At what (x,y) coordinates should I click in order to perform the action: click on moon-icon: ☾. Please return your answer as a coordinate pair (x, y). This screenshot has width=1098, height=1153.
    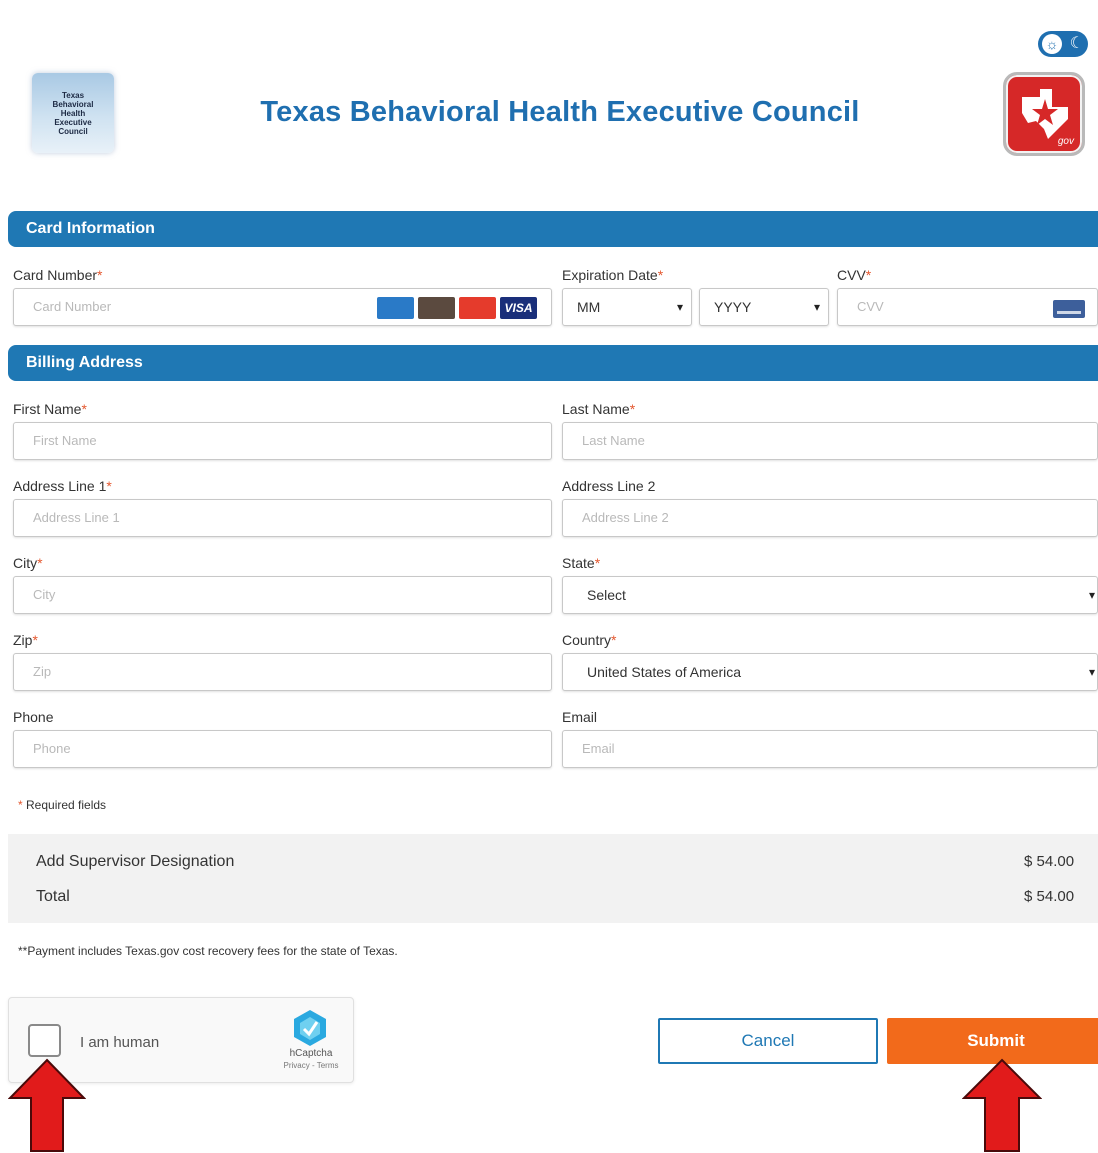
    Looking at the image, I should click on (1076, 43).